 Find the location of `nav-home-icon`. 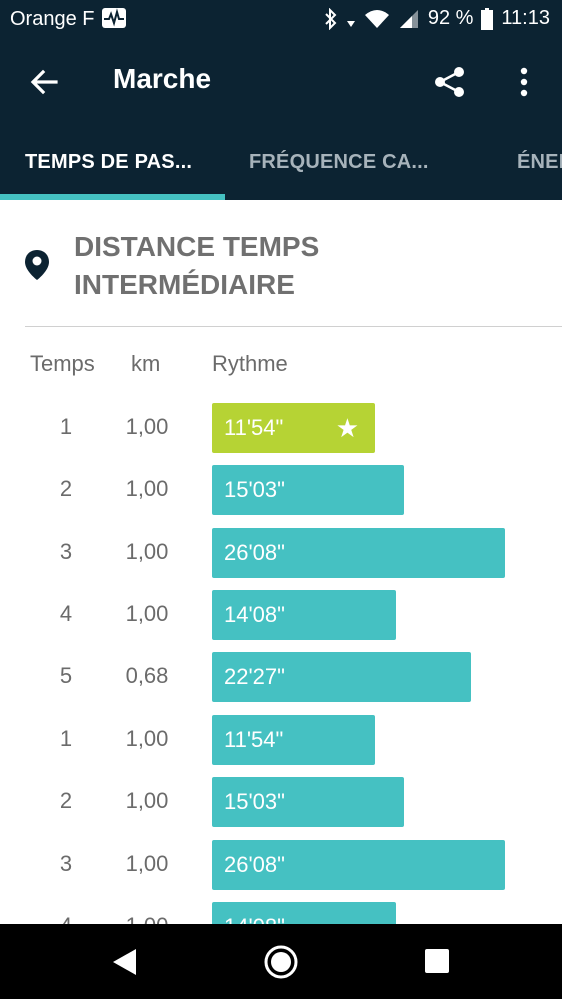

nav-home-icon is located at coordinates (281, 964).